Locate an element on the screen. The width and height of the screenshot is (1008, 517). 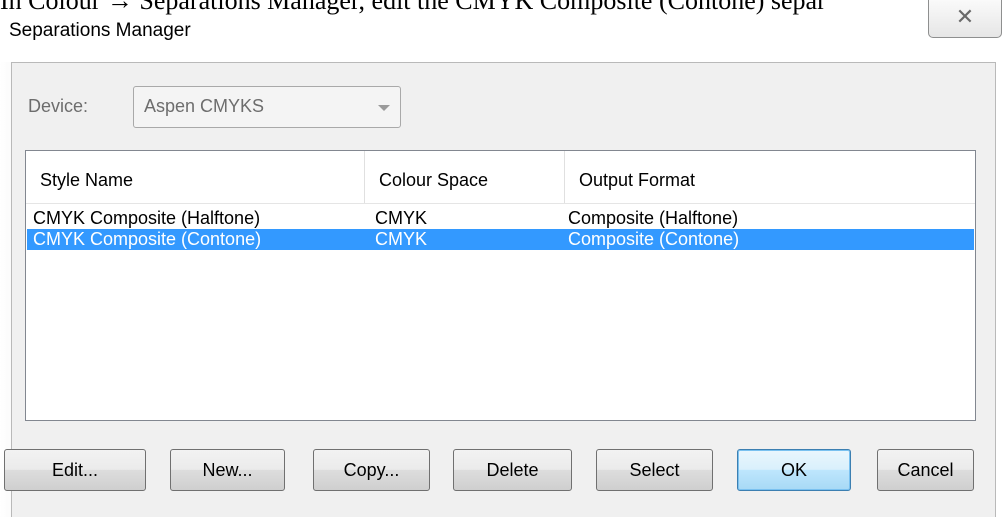
list-header: Style Name Colour Space Output Format is located at coordinates (500, 177).